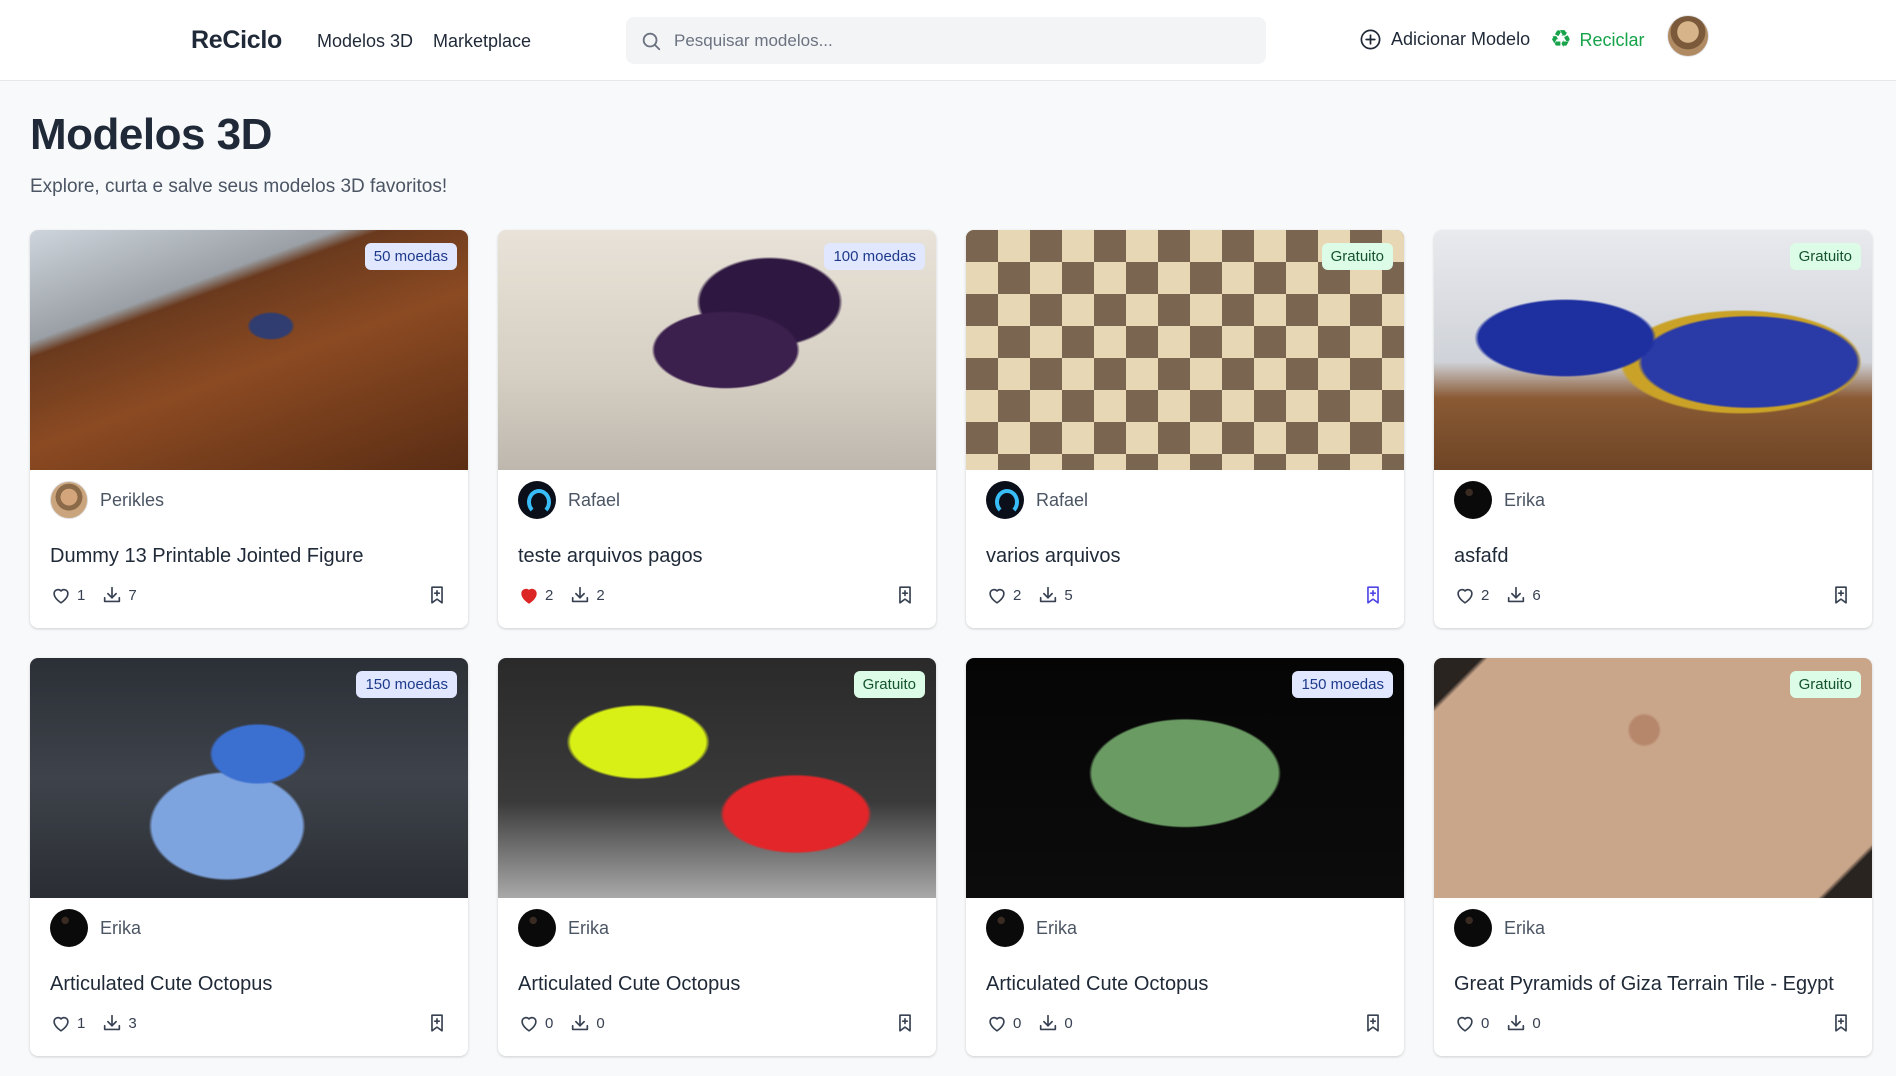  What do you see at coordinates (954, 40) in the screenshot?
I see `search-input` at bounding box center [954, 40].